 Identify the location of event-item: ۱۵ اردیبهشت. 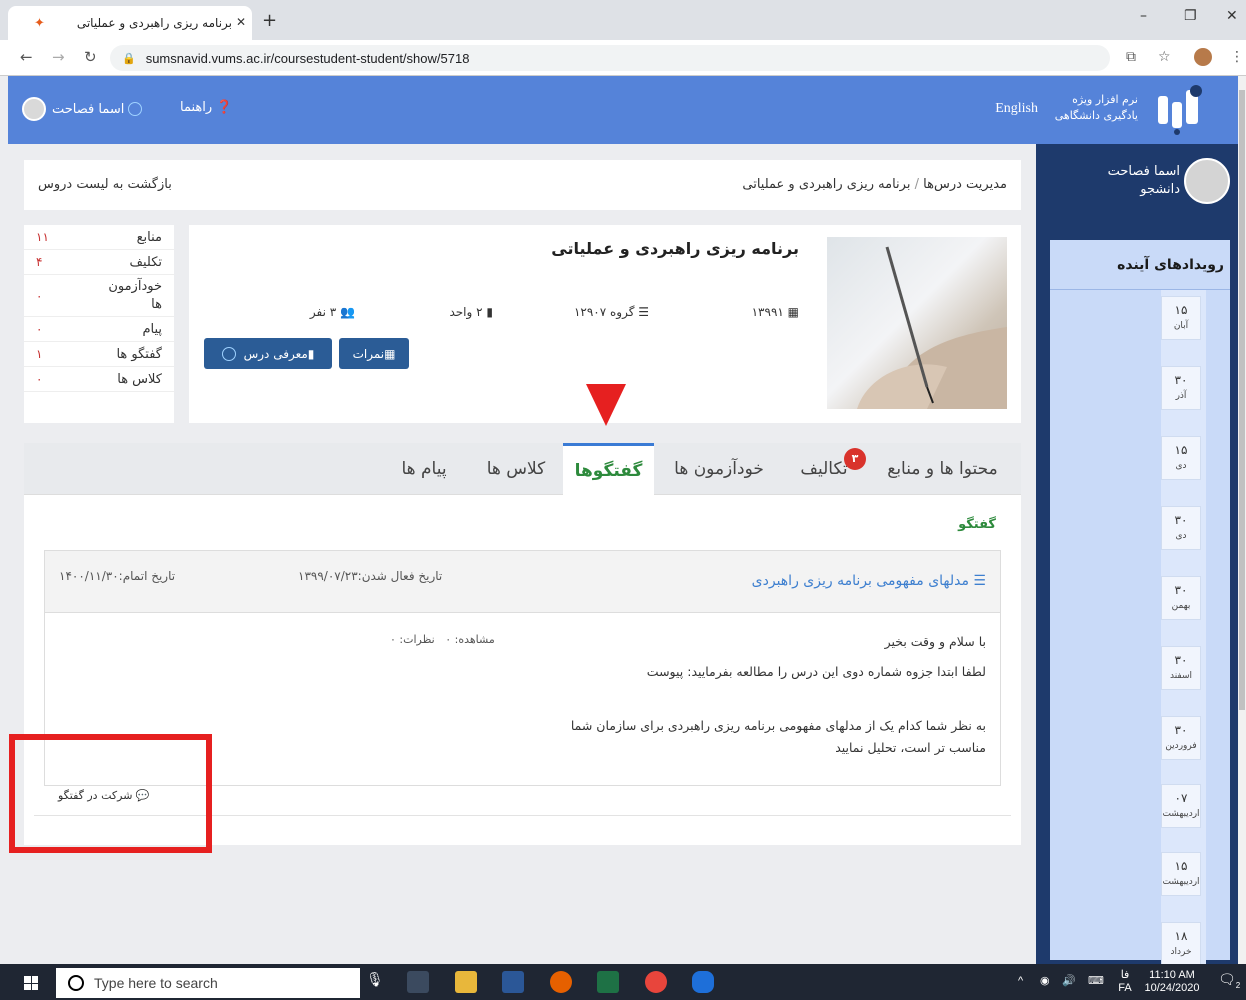
(1181, 874).